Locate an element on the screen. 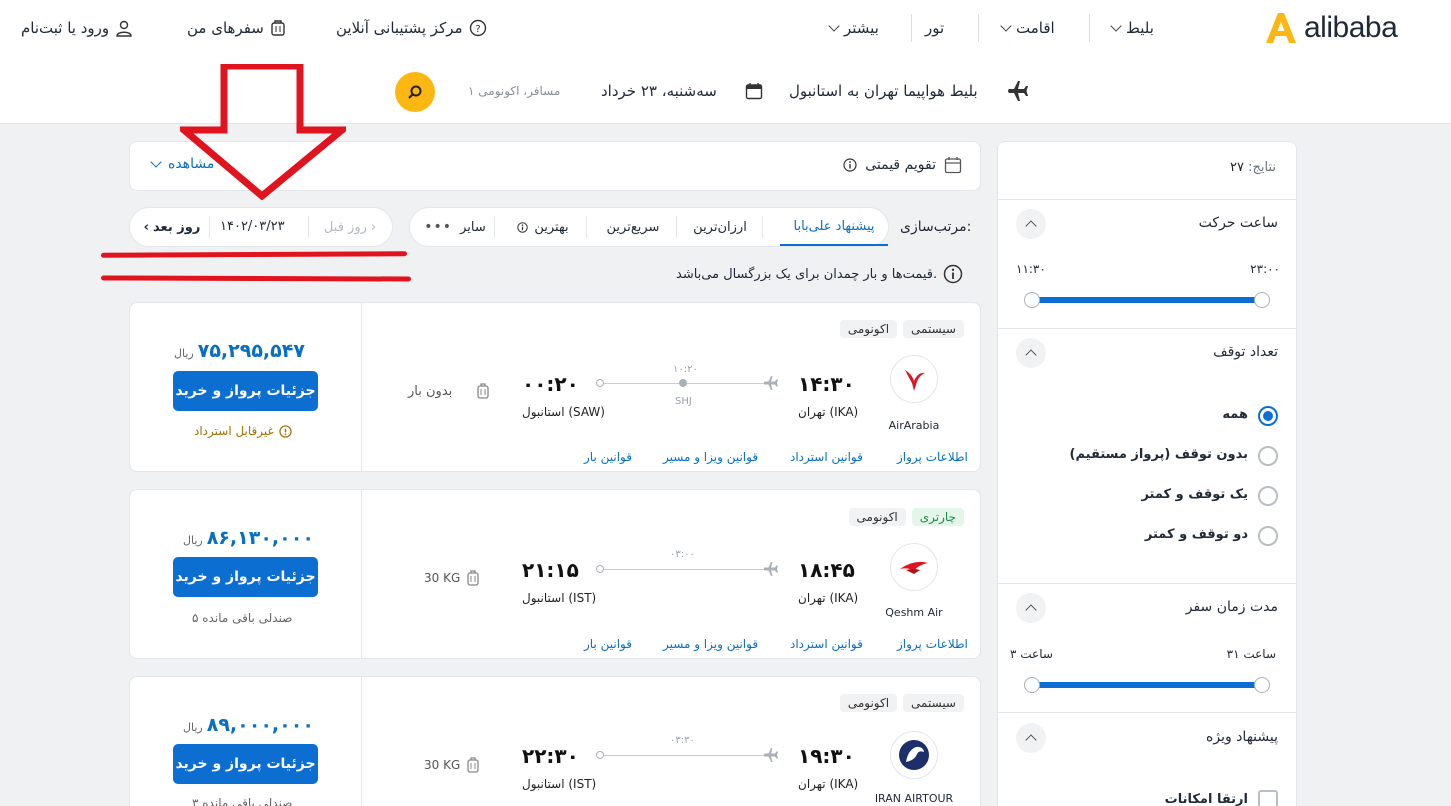  stop-option-two: دو توقف و کمتر is located at coordinates (1178, 536).